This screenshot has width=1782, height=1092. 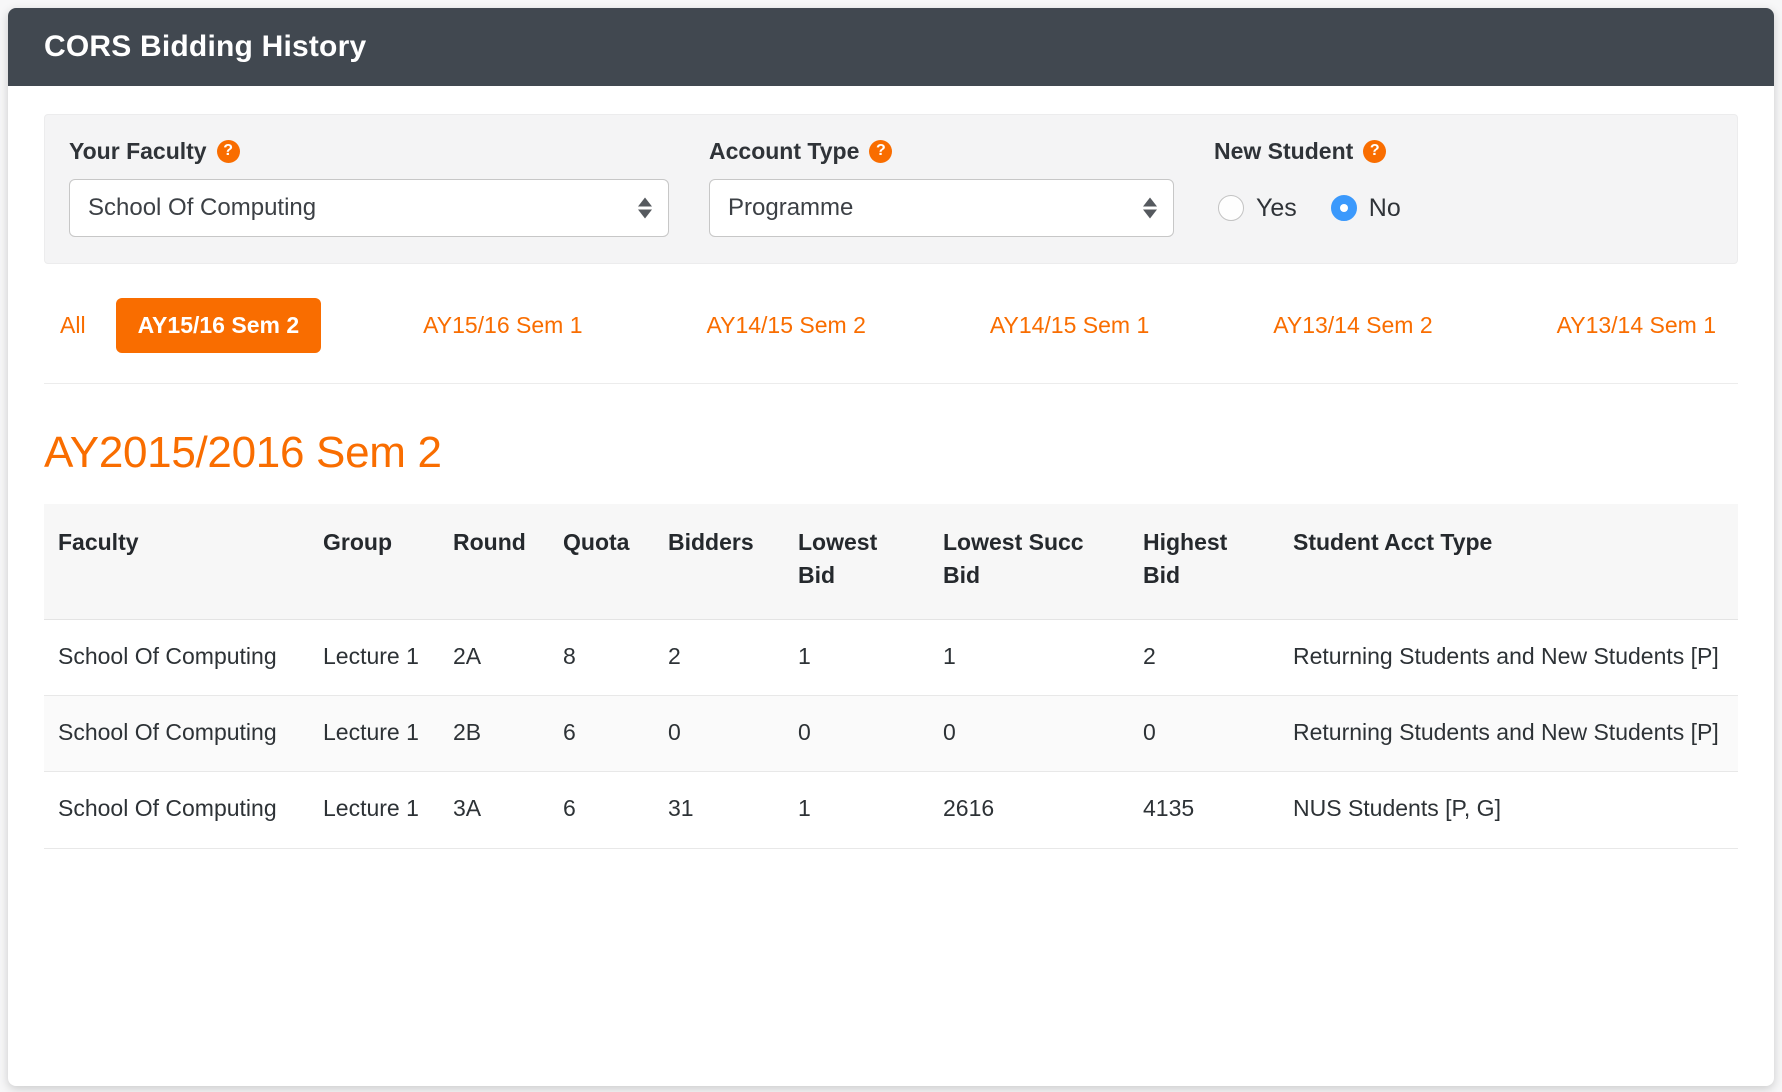 What do you see at coordinates (856, 734) in the screenshot?
I see `cell-lowest-bid: 0` at bounding box center [856, 734].